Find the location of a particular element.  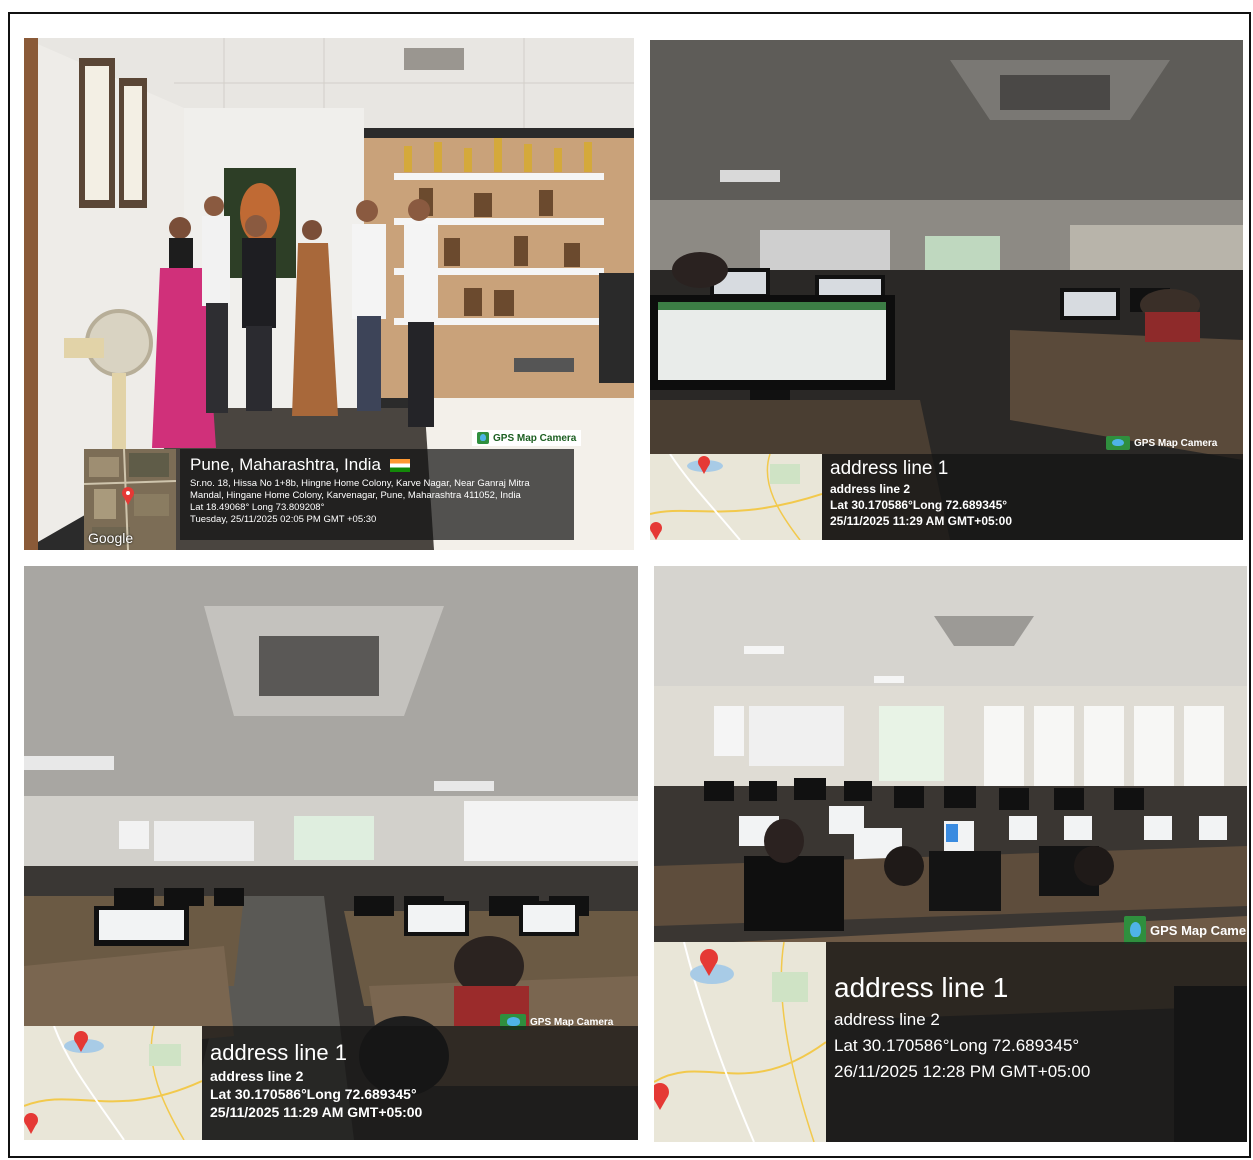

india-flag-icon is located at coordinates (399, 466).